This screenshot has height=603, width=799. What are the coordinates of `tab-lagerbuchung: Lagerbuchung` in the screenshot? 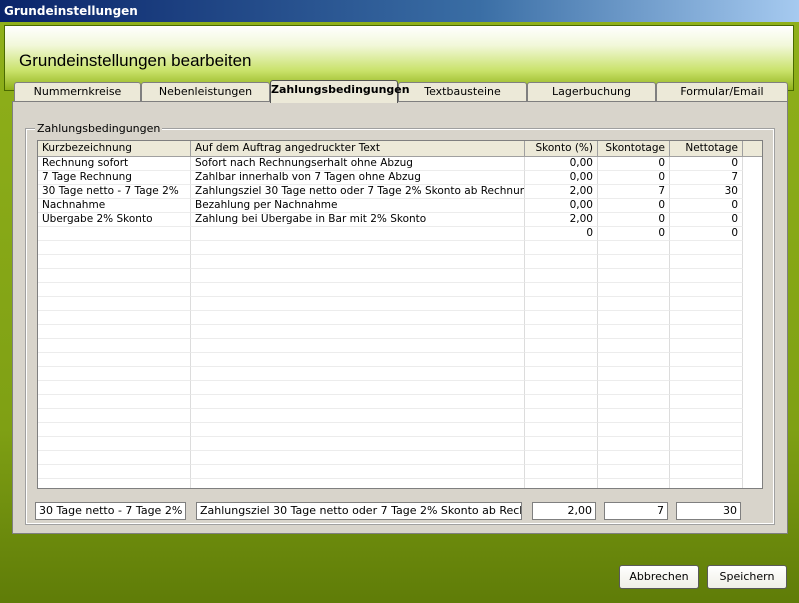 It's located at (591, 92).